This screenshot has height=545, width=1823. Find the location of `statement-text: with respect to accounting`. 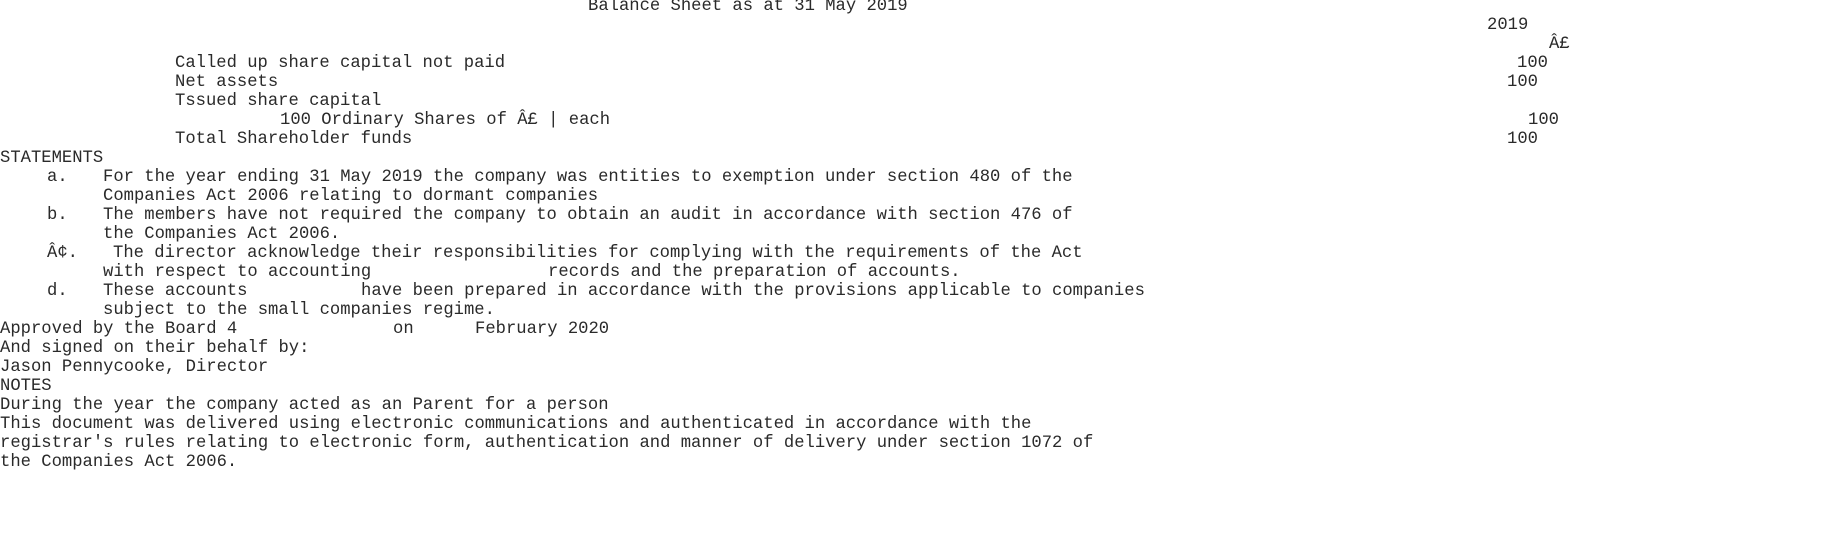

statement-text: with respect to accounting is located at coordinates (237, 272).